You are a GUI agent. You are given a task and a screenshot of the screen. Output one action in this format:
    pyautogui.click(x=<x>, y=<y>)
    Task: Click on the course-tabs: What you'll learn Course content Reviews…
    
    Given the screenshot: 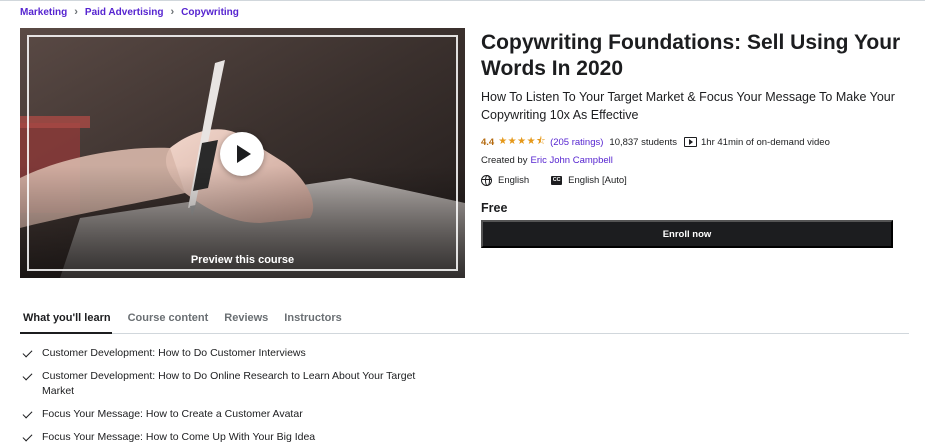 What is the action you would take?
    pyautogui.click(x=464, y=319)
    